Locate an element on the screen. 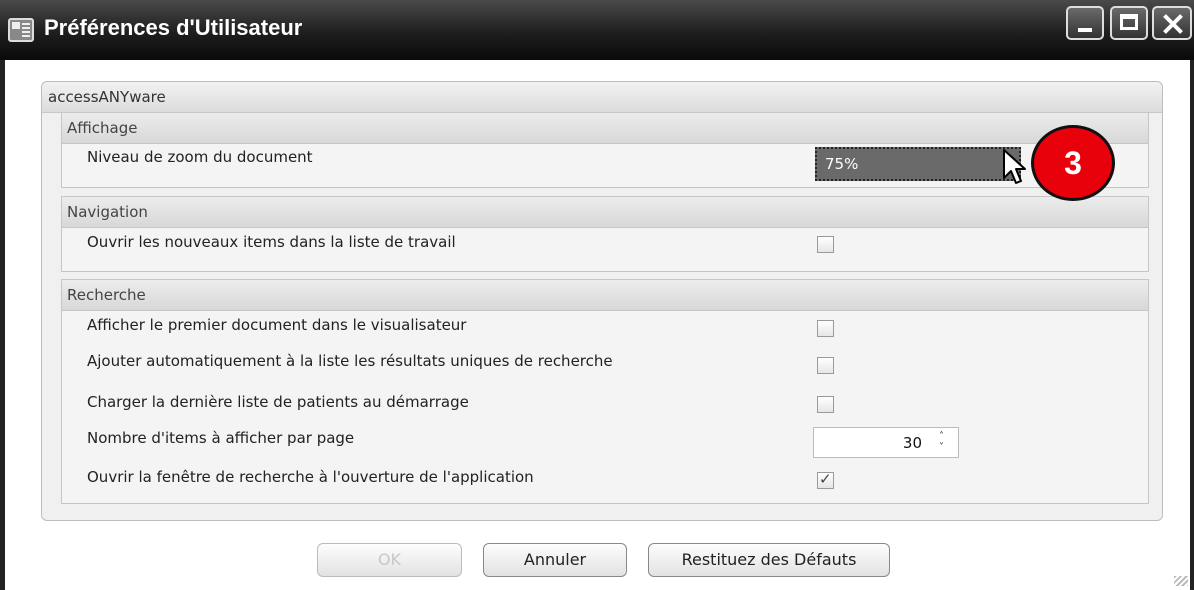 Image resolution: width=1194 pixels, height=590 pixels. annotation-badge-number: 3 is located at coordinates (1073, 163).